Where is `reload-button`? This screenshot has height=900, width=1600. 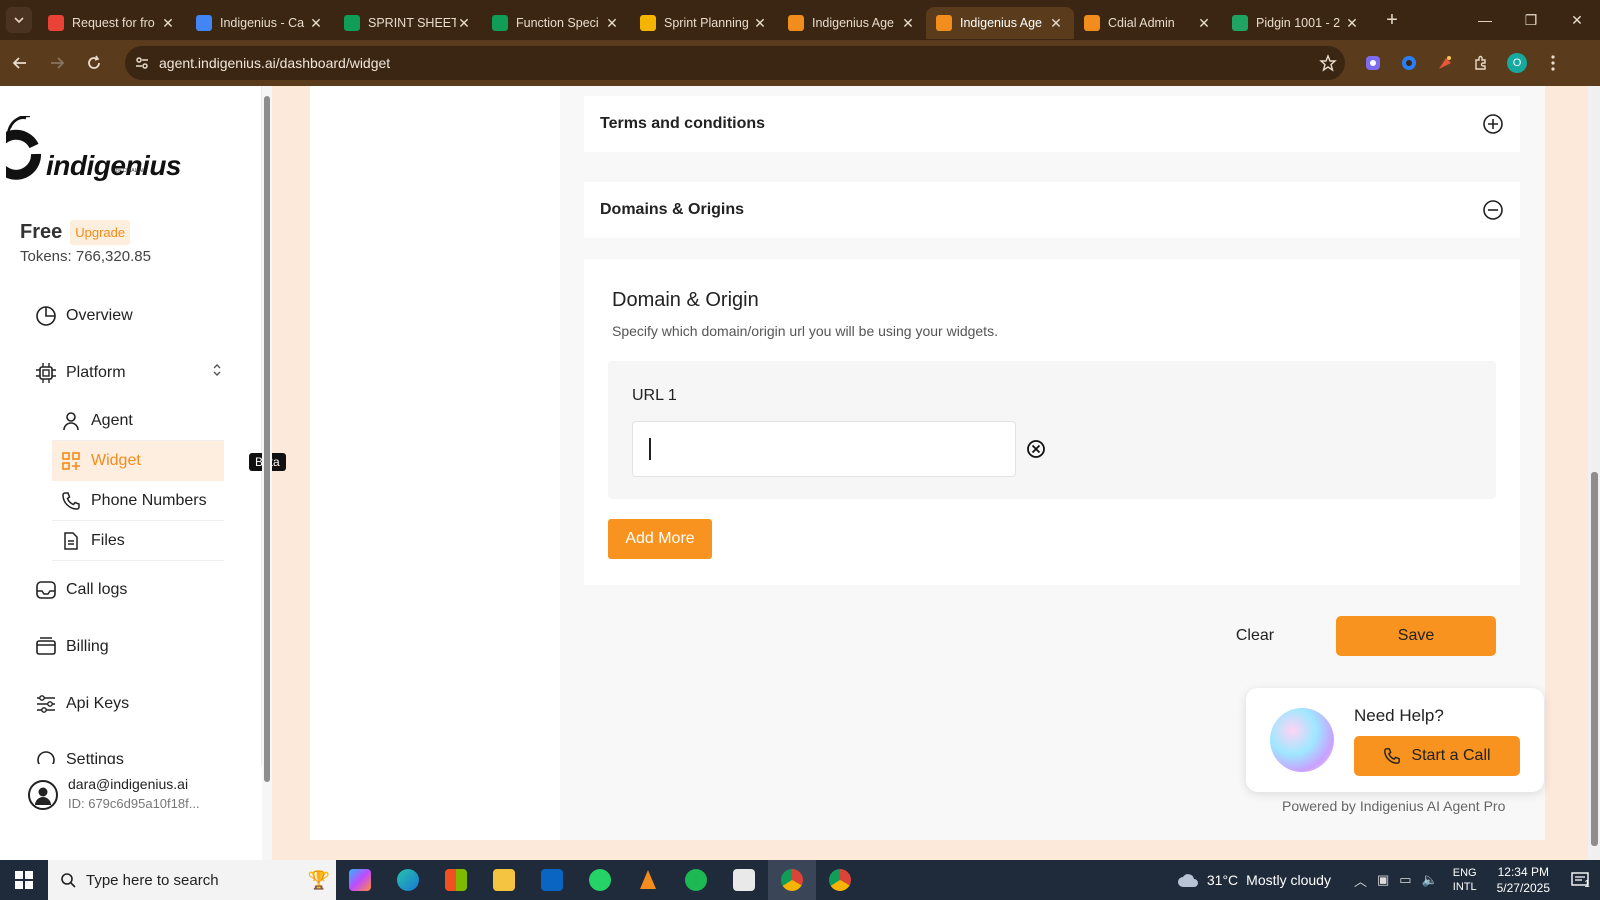
reload-button is located at coordinates (94, 63).